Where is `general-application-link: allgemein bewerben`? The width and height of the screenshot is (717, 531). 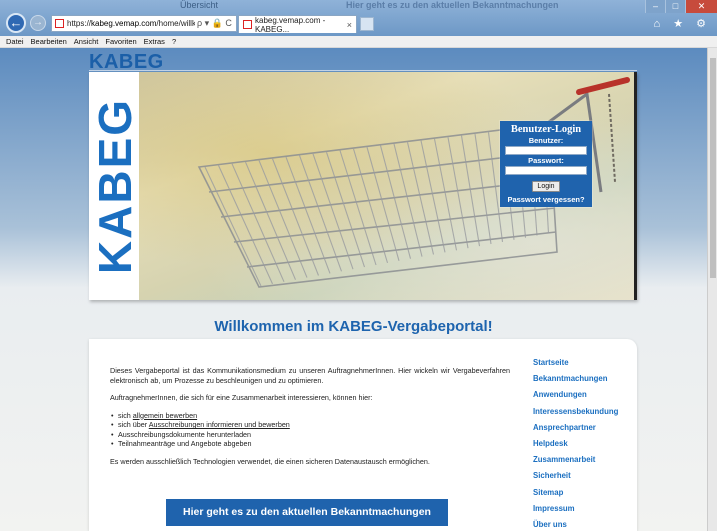 general-application-link: allgemein bewerben is located at coordinates (165, 415).